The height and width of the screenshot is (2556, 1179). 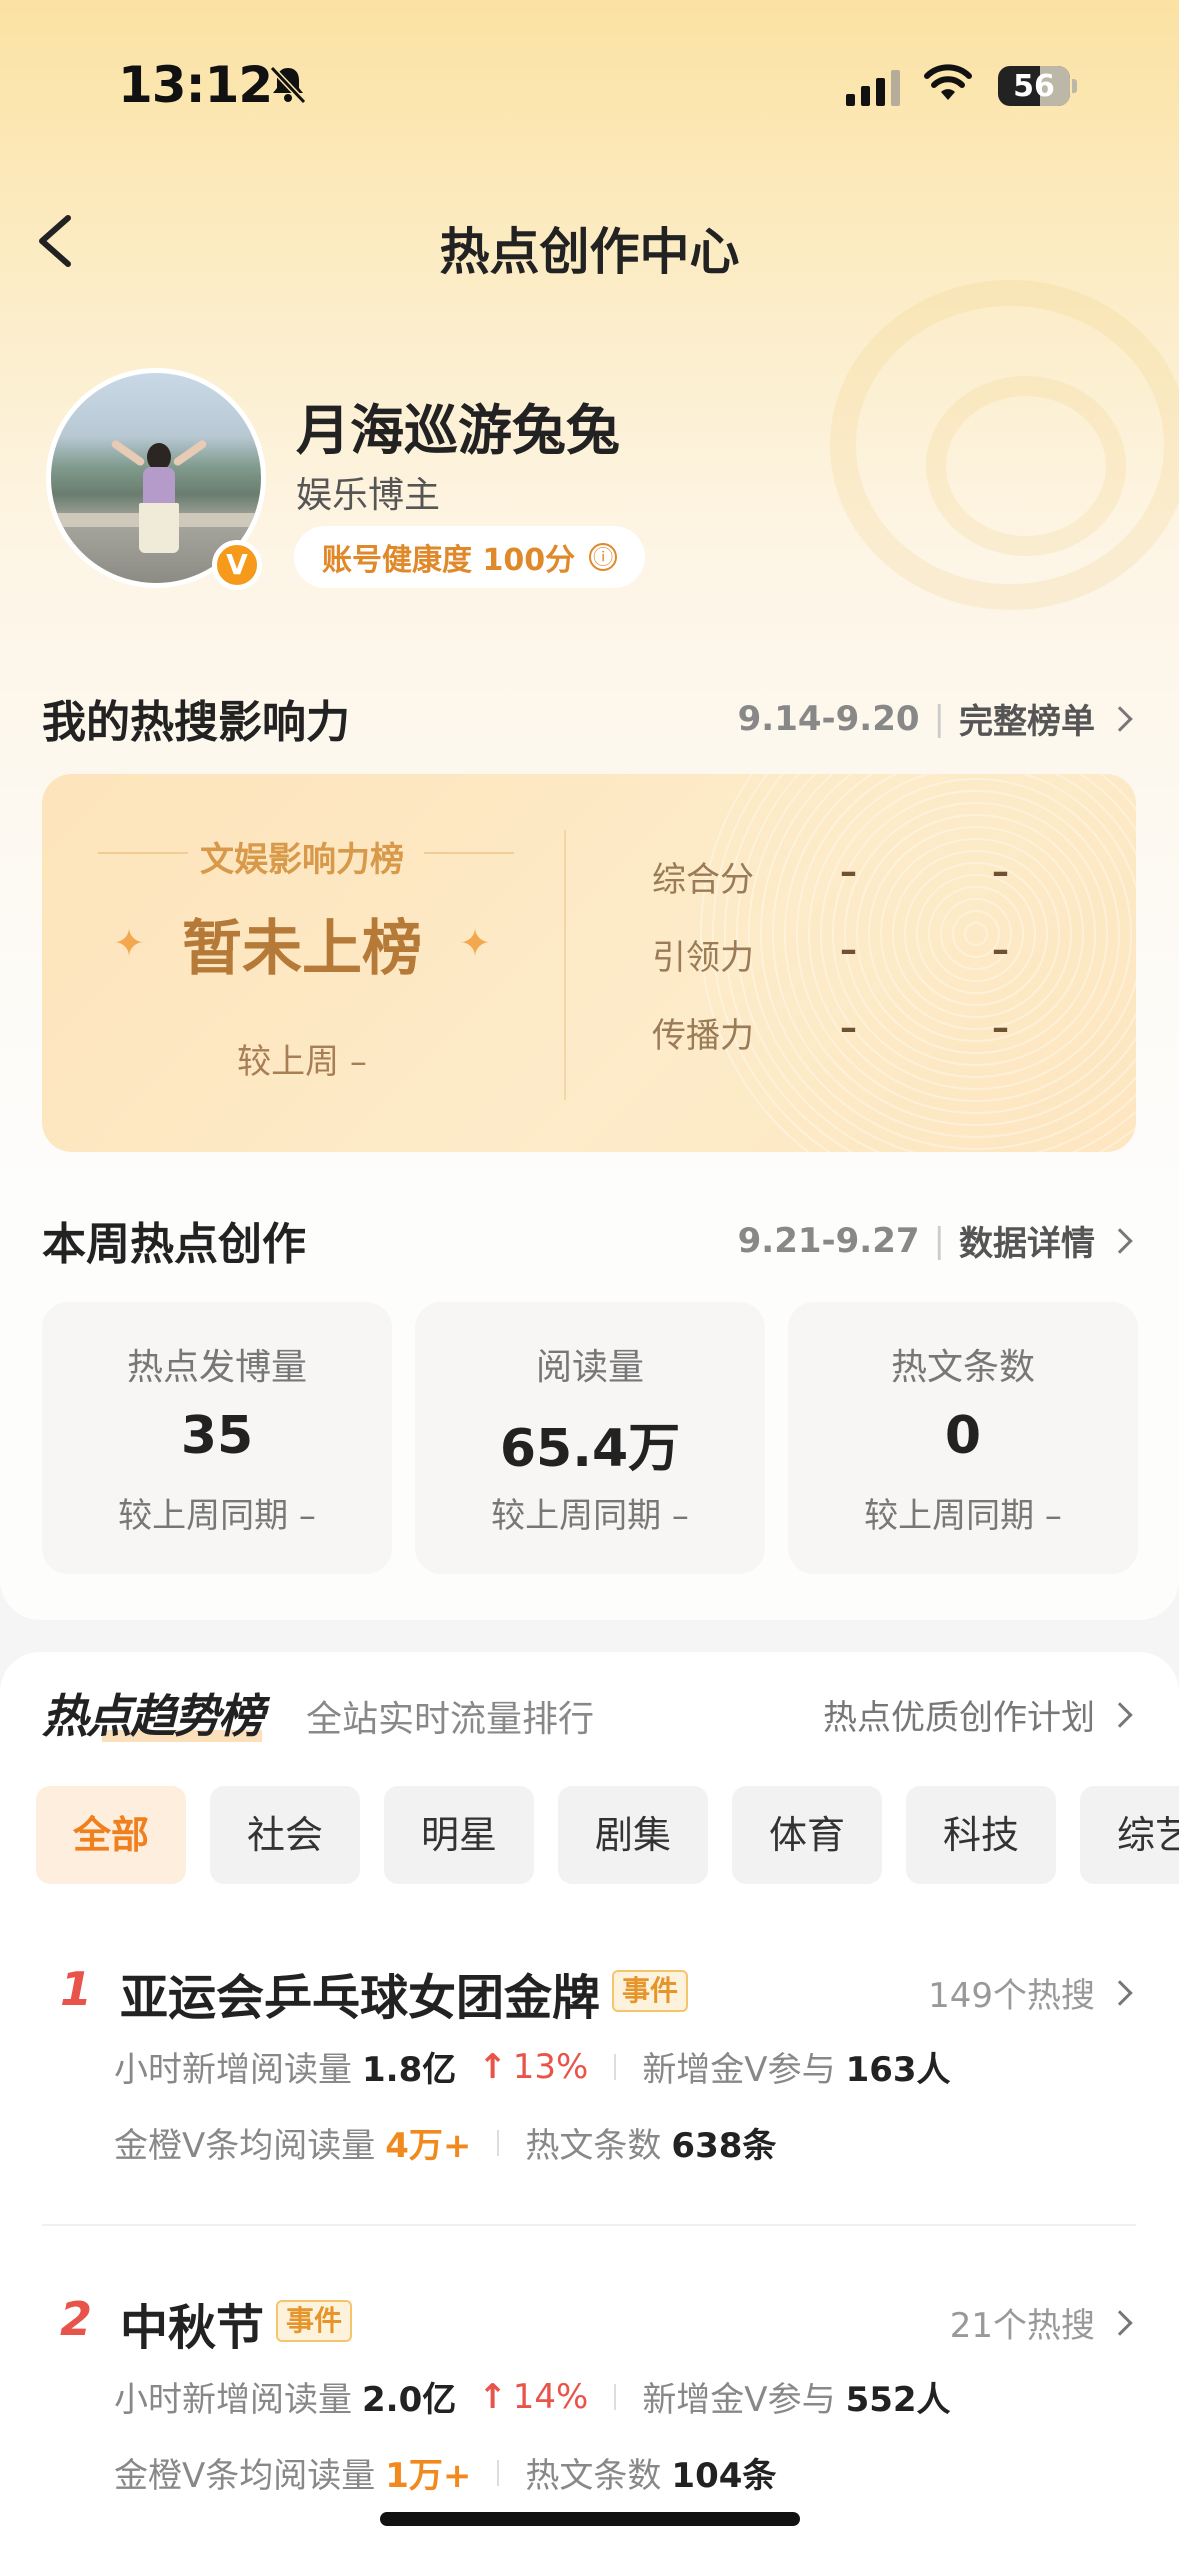 I want to click on battery-level: 56, so click(x=1034, y=86).